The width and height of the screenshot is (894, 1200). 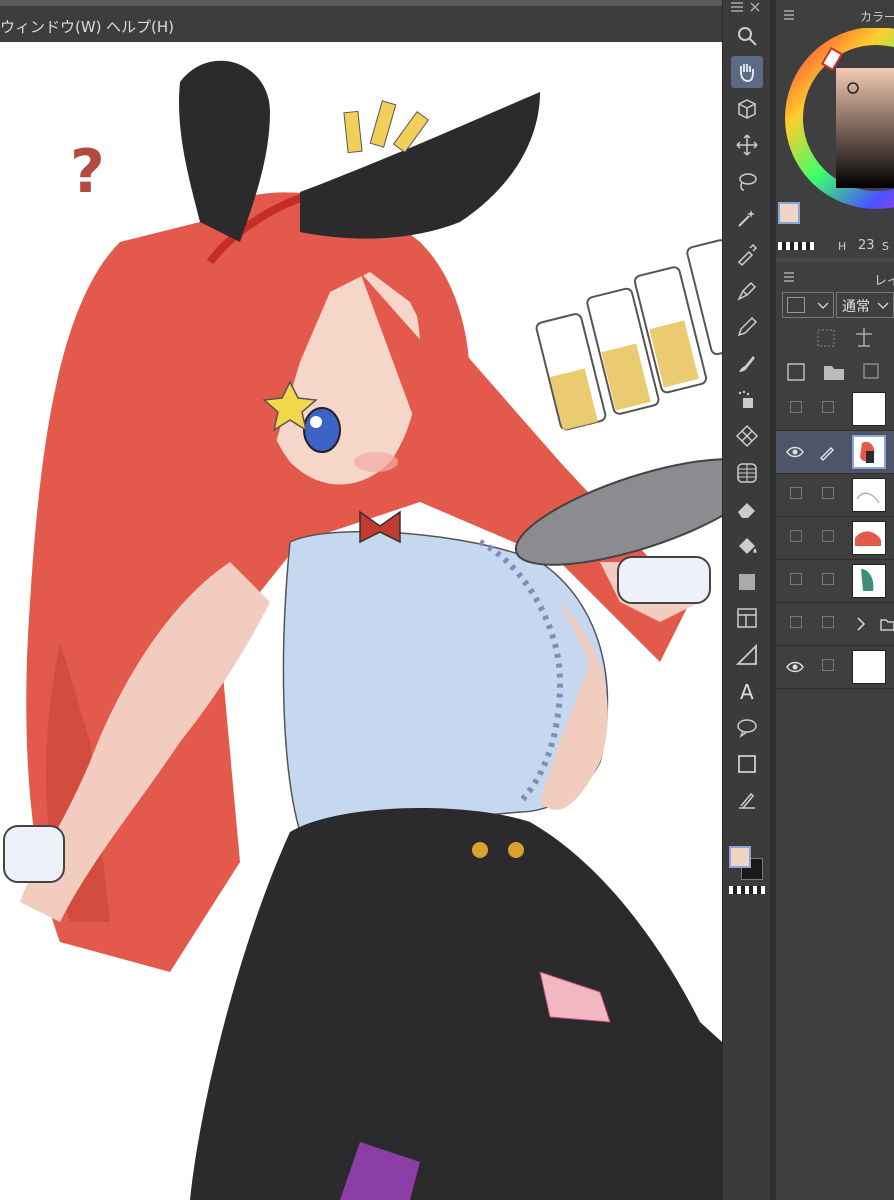 What do you see at coordinates (884, 281) in the screenshot?
I see `layer-panel-title: レイ` at bounding box center [884, 281].